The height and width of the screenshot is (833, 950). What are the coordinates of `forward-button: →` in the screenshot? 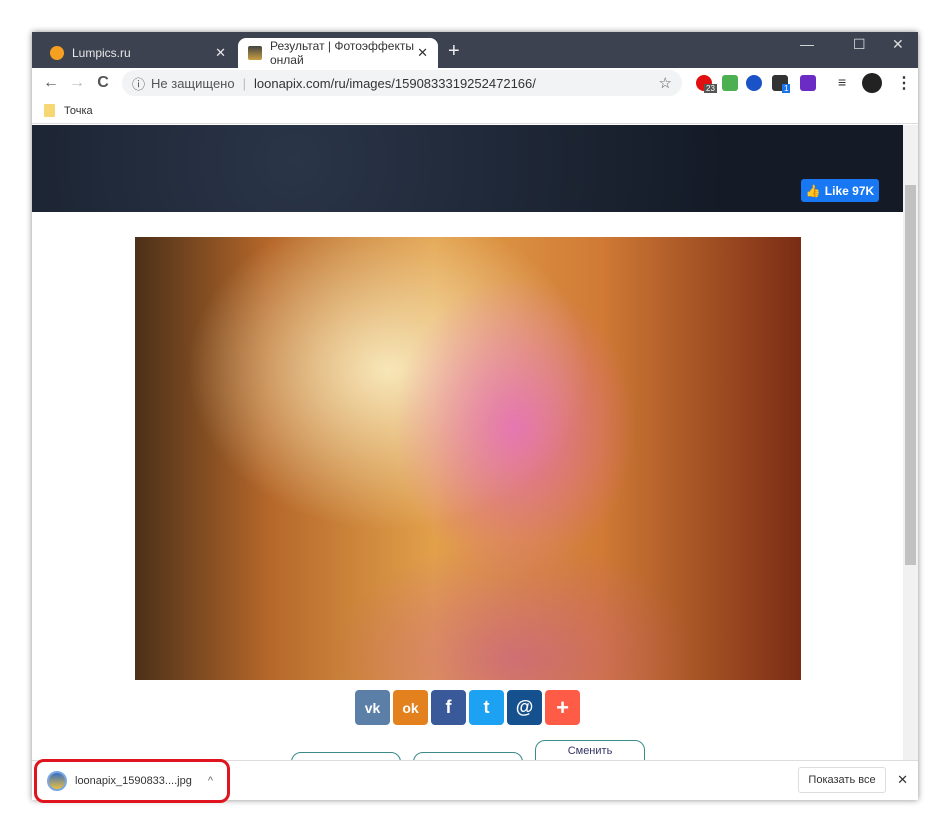 It's located at (77, 83).